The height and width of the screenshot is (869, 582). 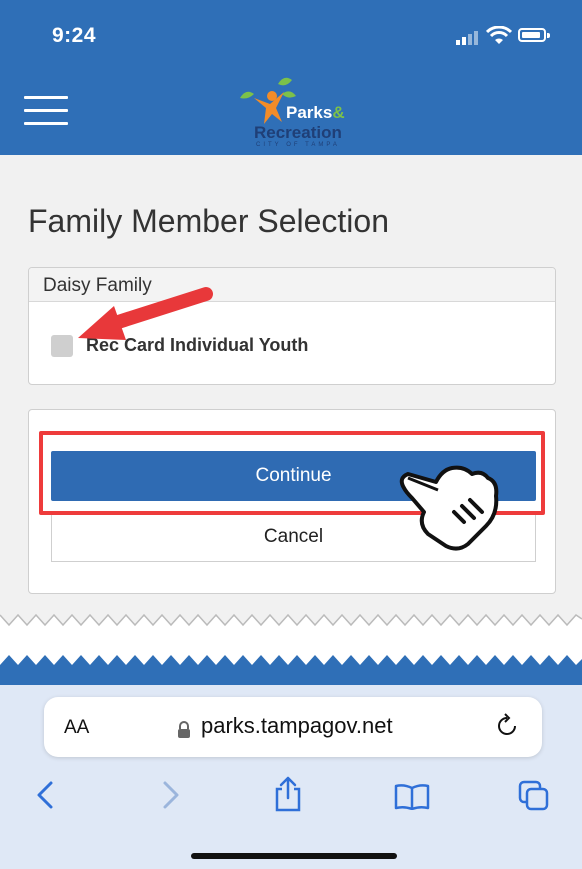 I want to click on wifi-icon, so click(x=499, y=35).